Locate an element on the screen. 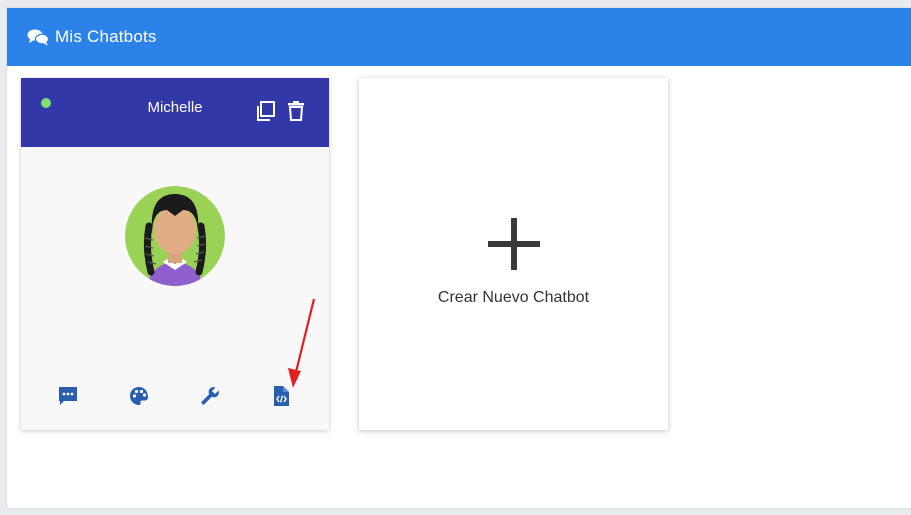 The height and width of the screenshot is (515, 911). create-chatbot-label: Crear Nuevo Chatbot is located at coordinates (513, 297).